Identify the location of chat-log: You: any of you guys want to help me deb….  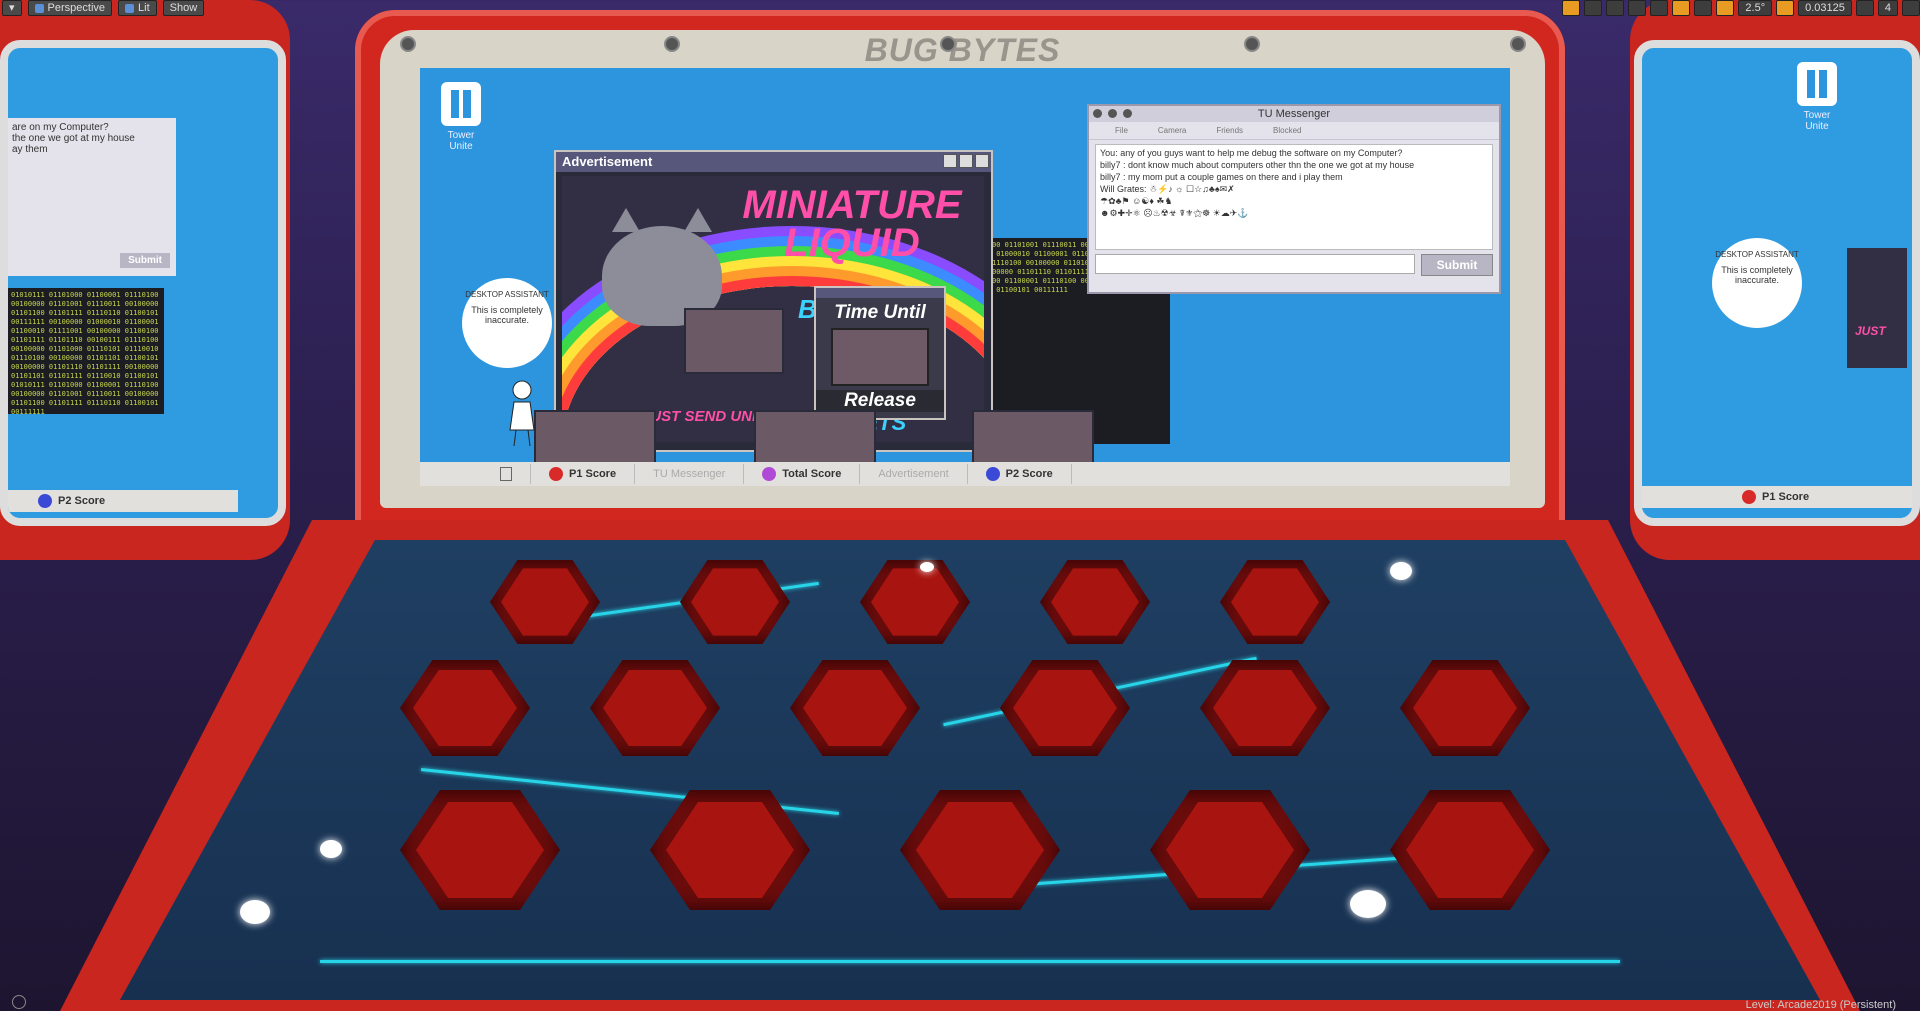
(1294, 197).